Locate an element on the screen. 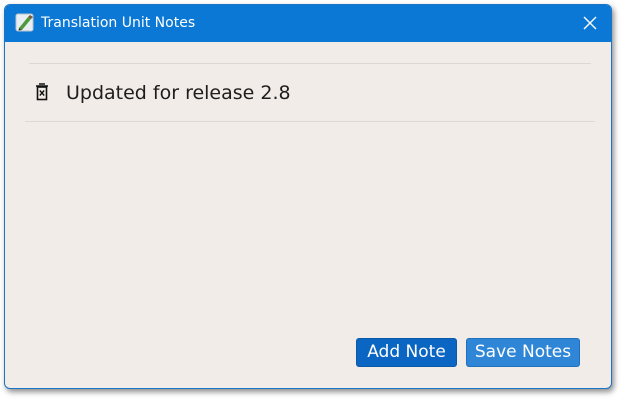 This screenshot has height=403, width=626. window-title: Translation Unit Notes is located at coordinates (118, 23).